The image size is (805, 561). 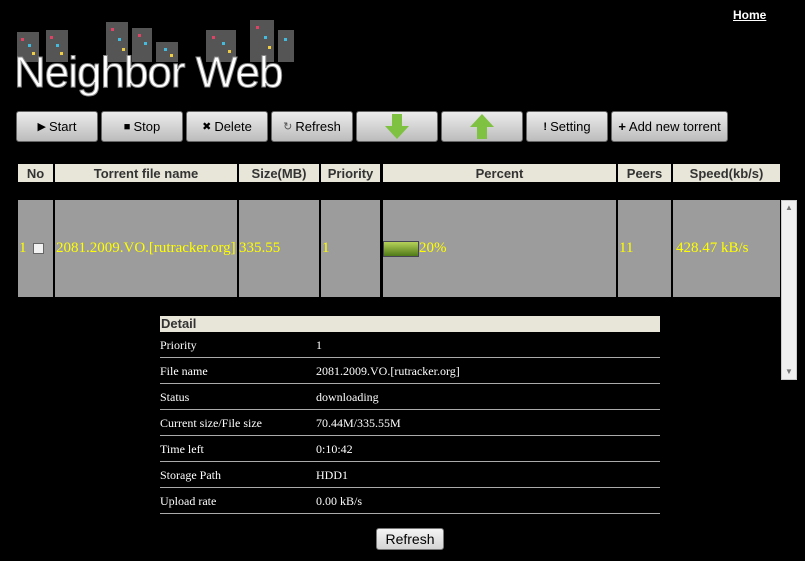 What do you see at coordinates (410, 539) in the screenshot?
I see `refresh-bottom-button: Refresh` at bounding box center [410, 539].